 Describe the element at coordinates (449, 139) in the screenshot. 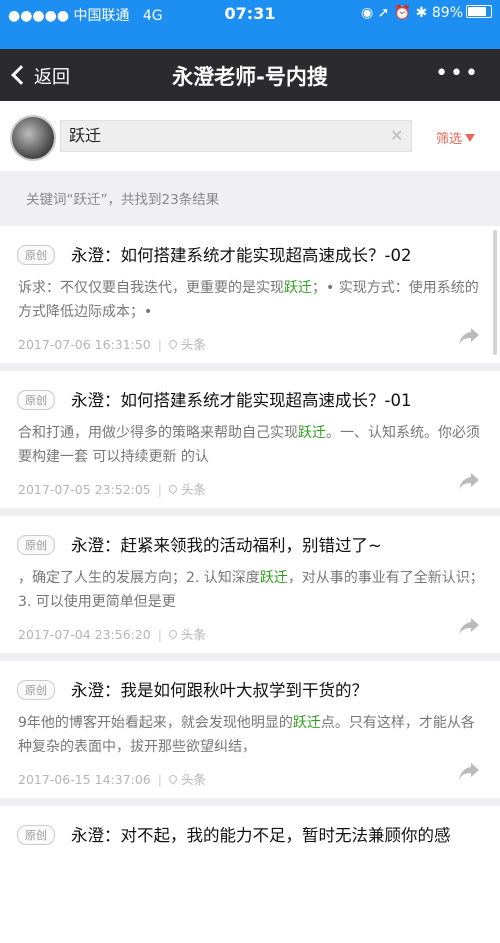

I see `filter-label: 筛选` at that location.